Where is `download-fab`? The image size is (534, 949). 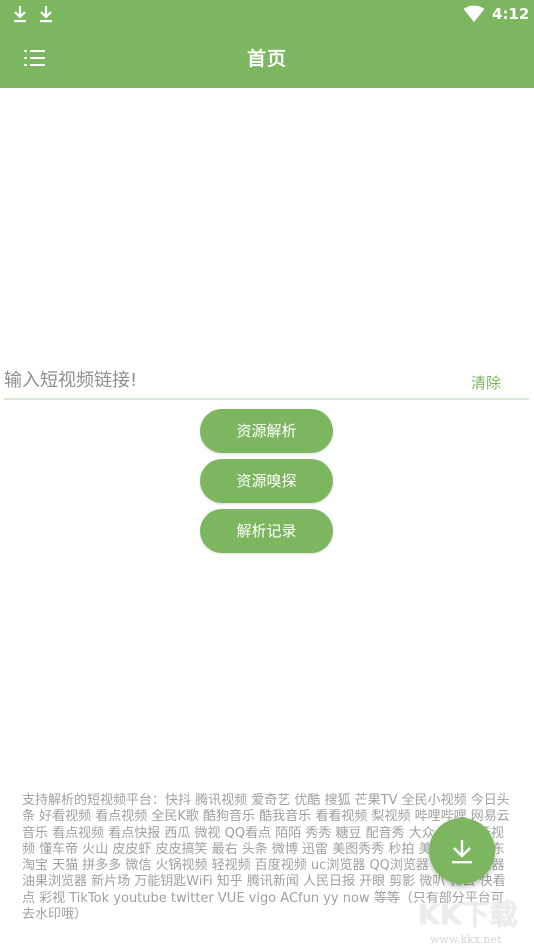
download-fab is located at coordinates (462, 851).